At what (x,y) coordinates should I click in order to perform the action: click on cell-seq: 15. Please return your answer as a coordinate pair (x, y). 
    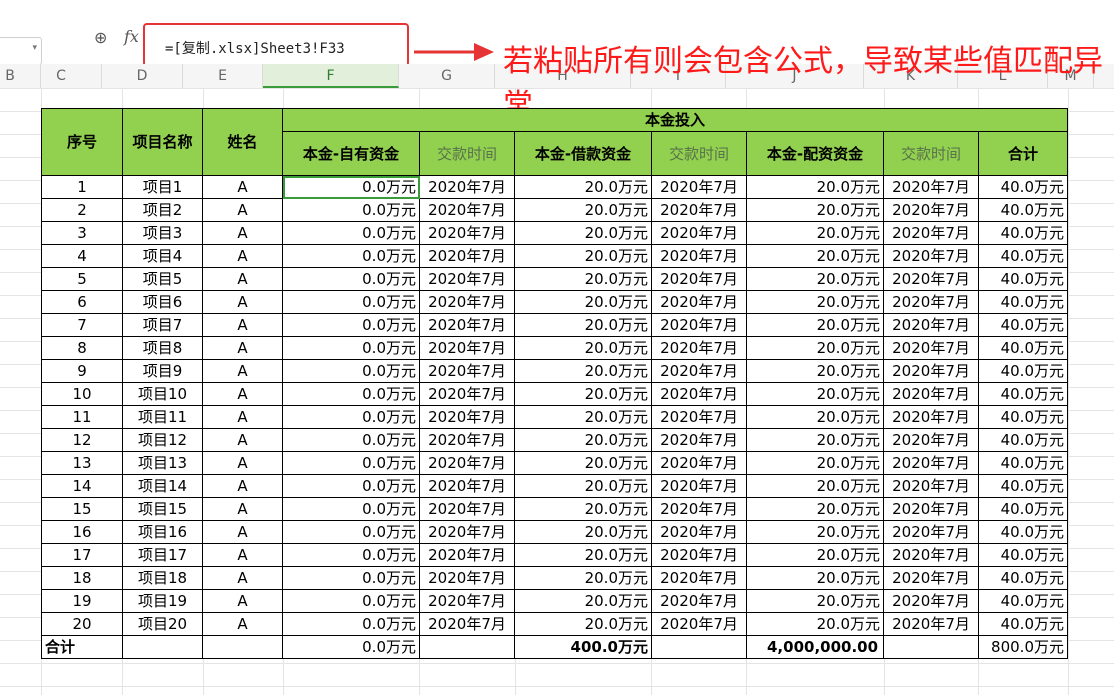
    Looking at the image, I should click on (82, 509).